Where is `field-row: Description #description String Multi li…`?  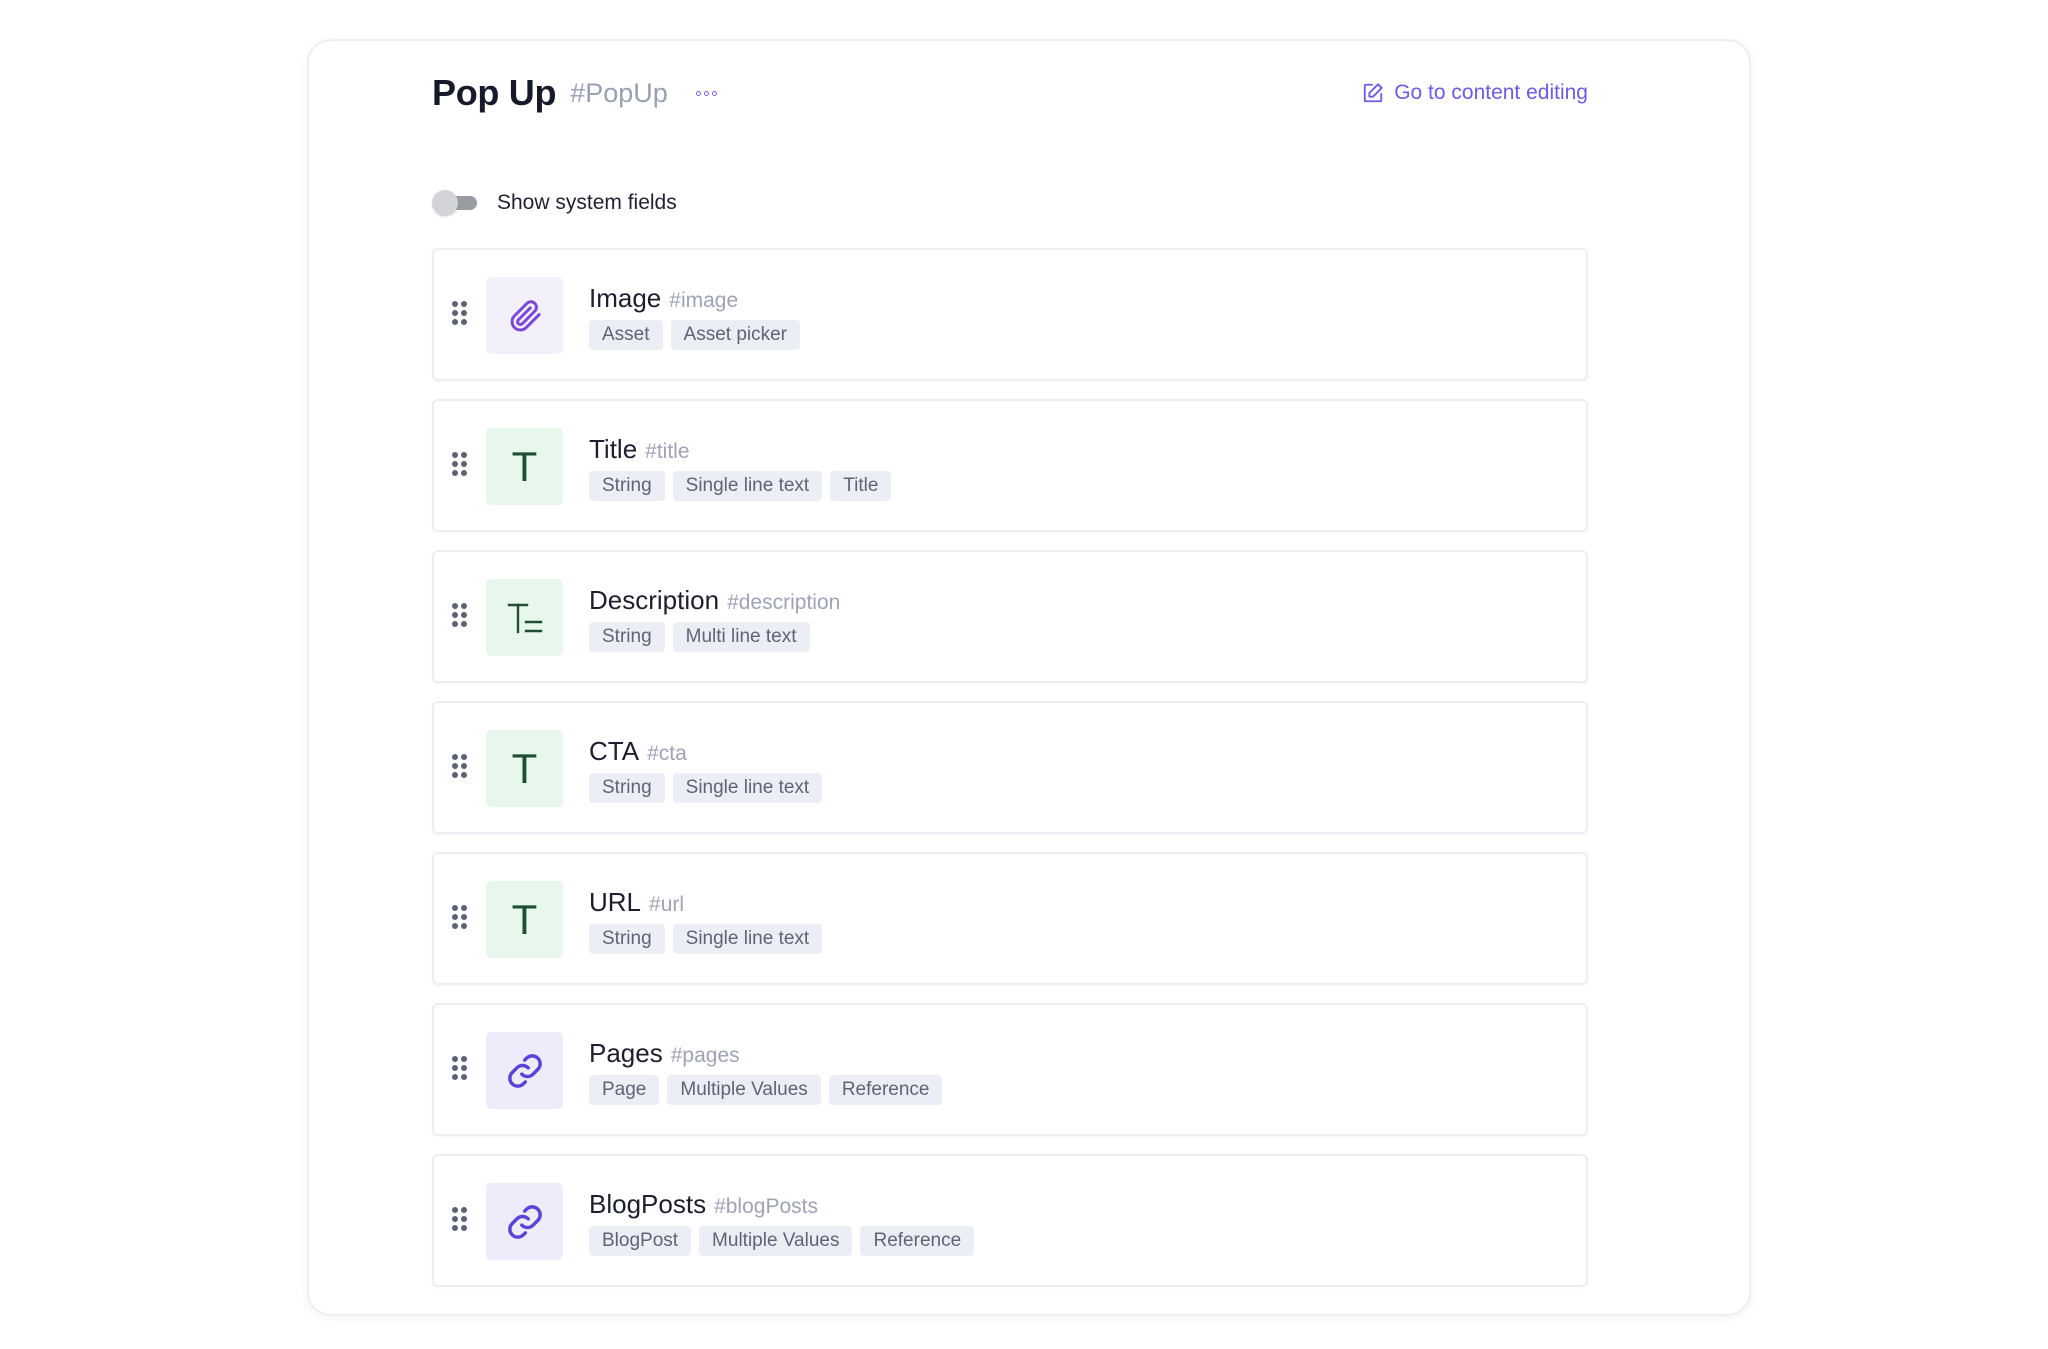 field-row: Description #description String Multi li… is located at coordinates (1010, 616).